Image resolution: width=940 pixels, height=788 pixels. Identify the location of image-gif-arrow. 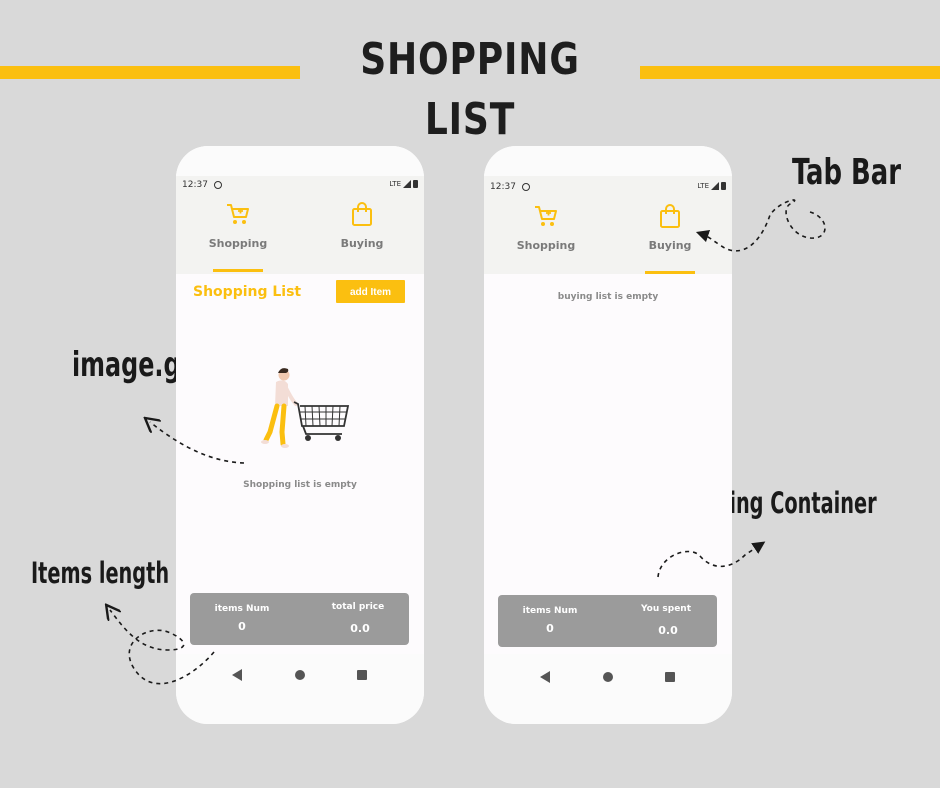
(197, 443).